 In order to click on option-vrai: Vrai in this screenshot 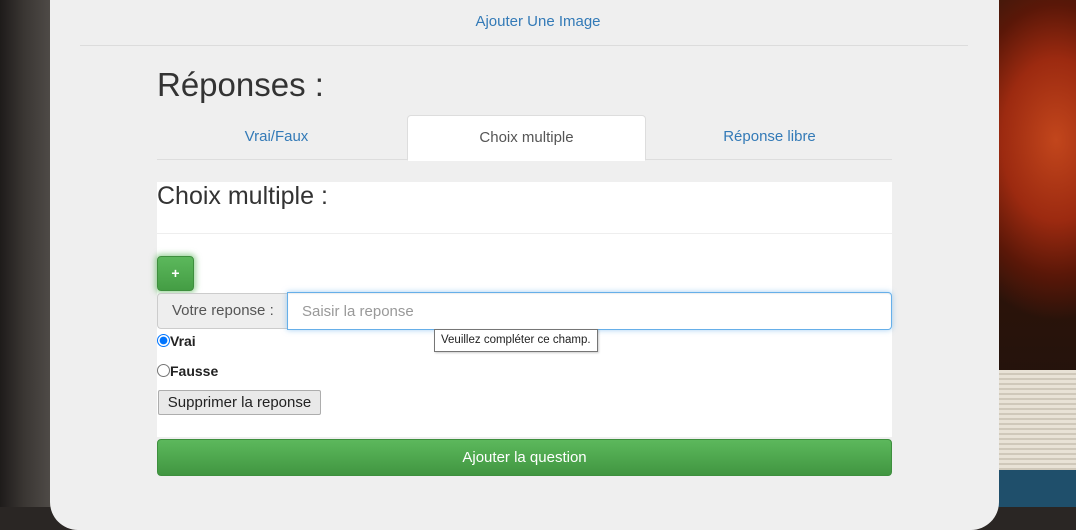, I will do `click(176, 342)`.